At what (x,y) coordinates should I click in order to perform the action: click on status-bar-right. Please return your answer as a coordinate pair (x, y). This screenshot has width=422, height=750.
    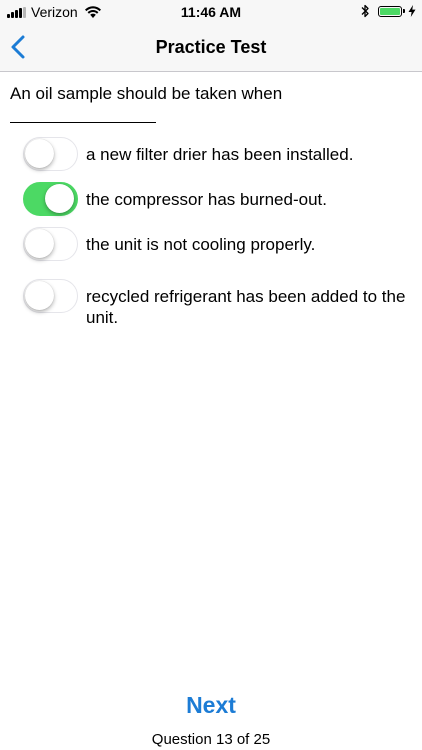
    Looking at the image, I should click on (388, 11).